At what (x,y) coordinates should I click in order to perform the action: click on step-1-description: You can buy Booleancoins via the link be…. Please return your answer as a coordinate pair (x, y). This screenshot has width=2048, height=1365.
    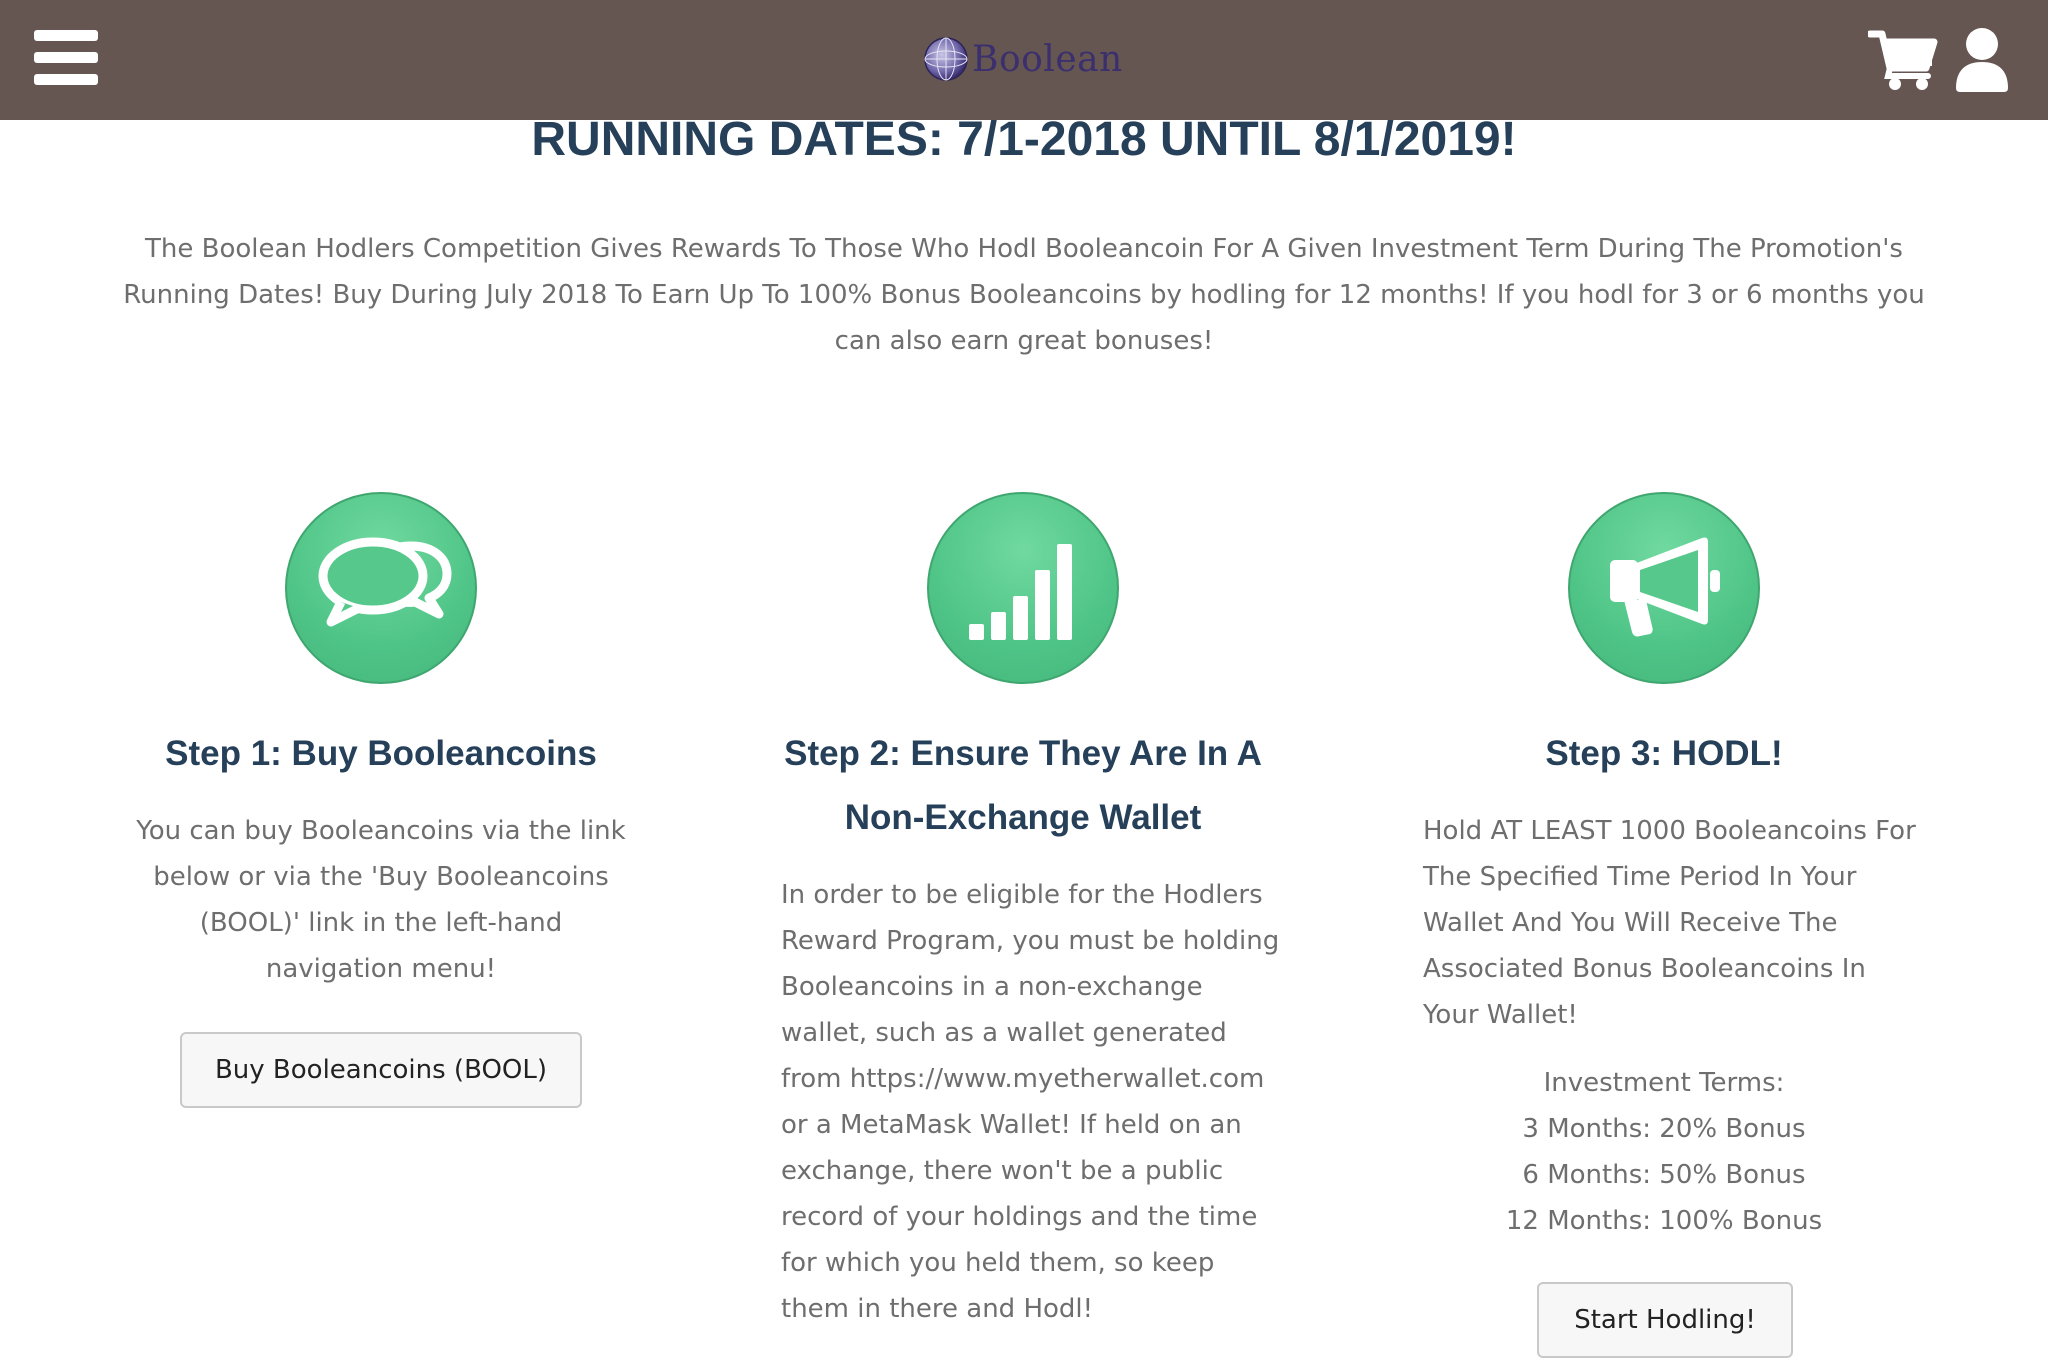
    Looking at the image, I should click on (381, 900).